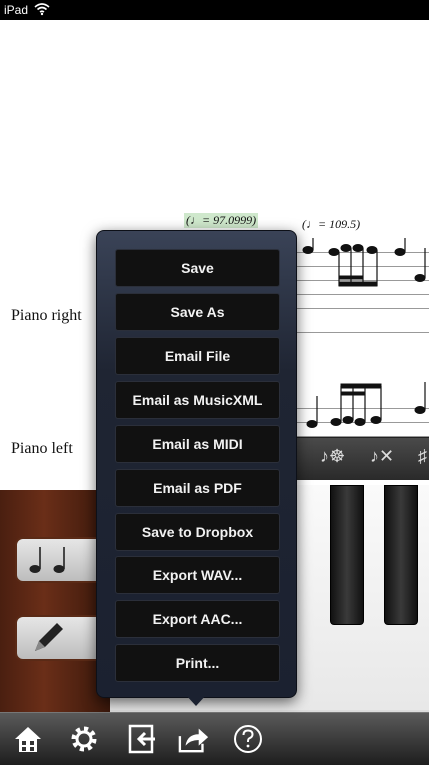 Image resolution: width=429 pixels, height=765 pixels. What do you see at coordinates (221, 220) in the screenshot?
I see `tempo-marking: (♩= 97.0999)` at bounding box center [221, 220].